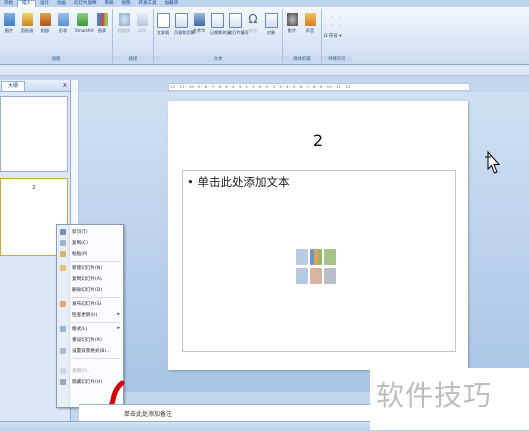 The width and height of the screenshot is (529, 431). What do you see at coordinates (90, 290) in the screenshot?
I see `menu-item-delete-slide: 删除幻灯片(D)` at bounding box center [90, 290].